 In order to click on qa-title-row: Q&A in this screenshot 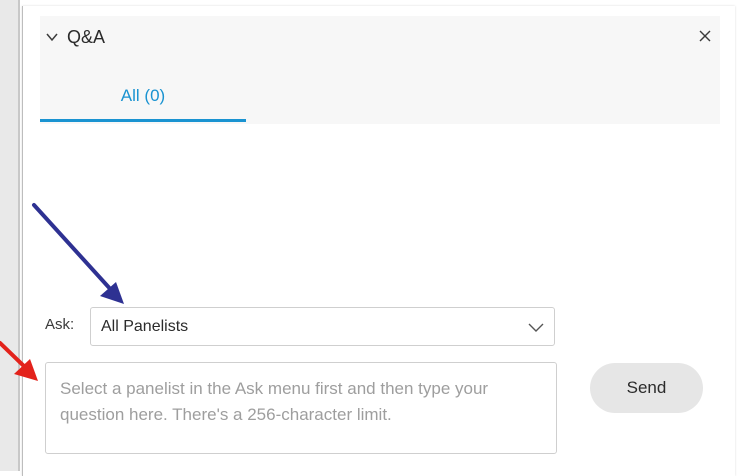, I will do `click(75, 37)`.